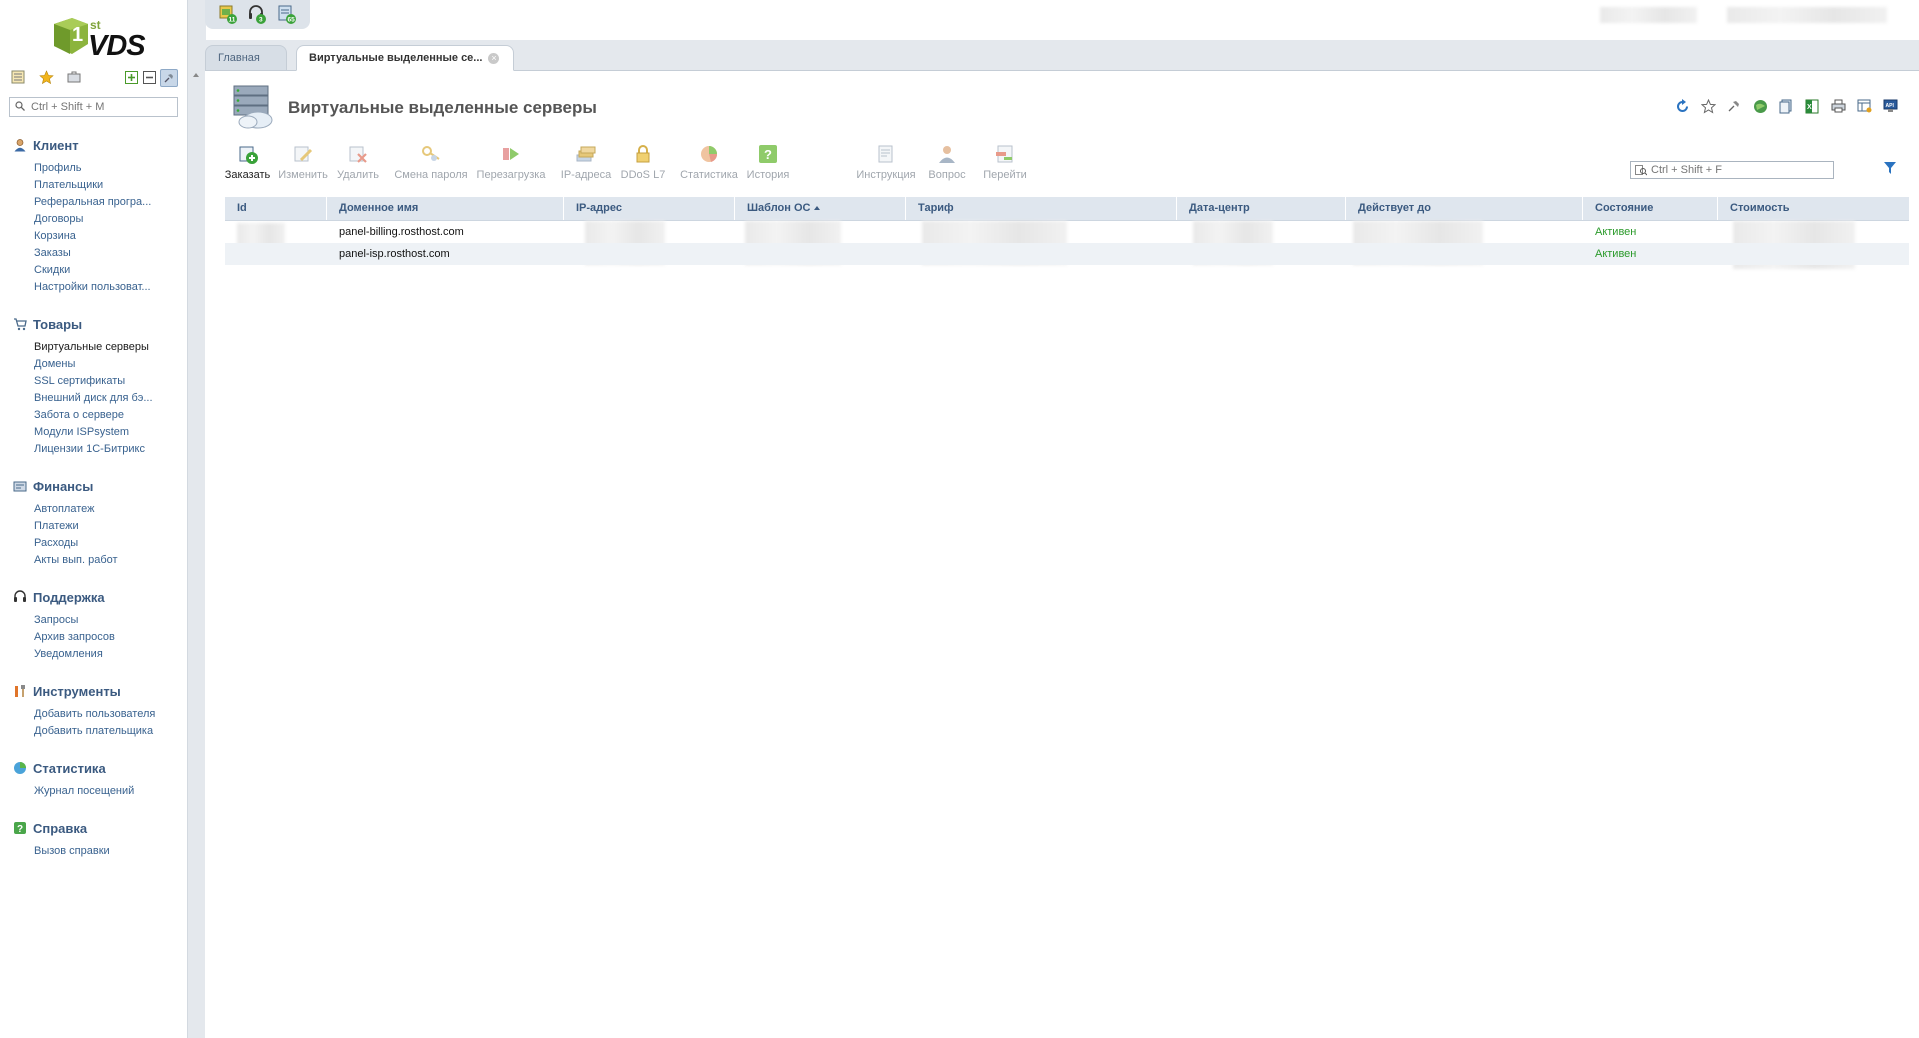  What do you see at coordinates (92, 219) in the screenshot?
I see `sidebar-item-contracts: Договоры` at bounding box center [92, 219].